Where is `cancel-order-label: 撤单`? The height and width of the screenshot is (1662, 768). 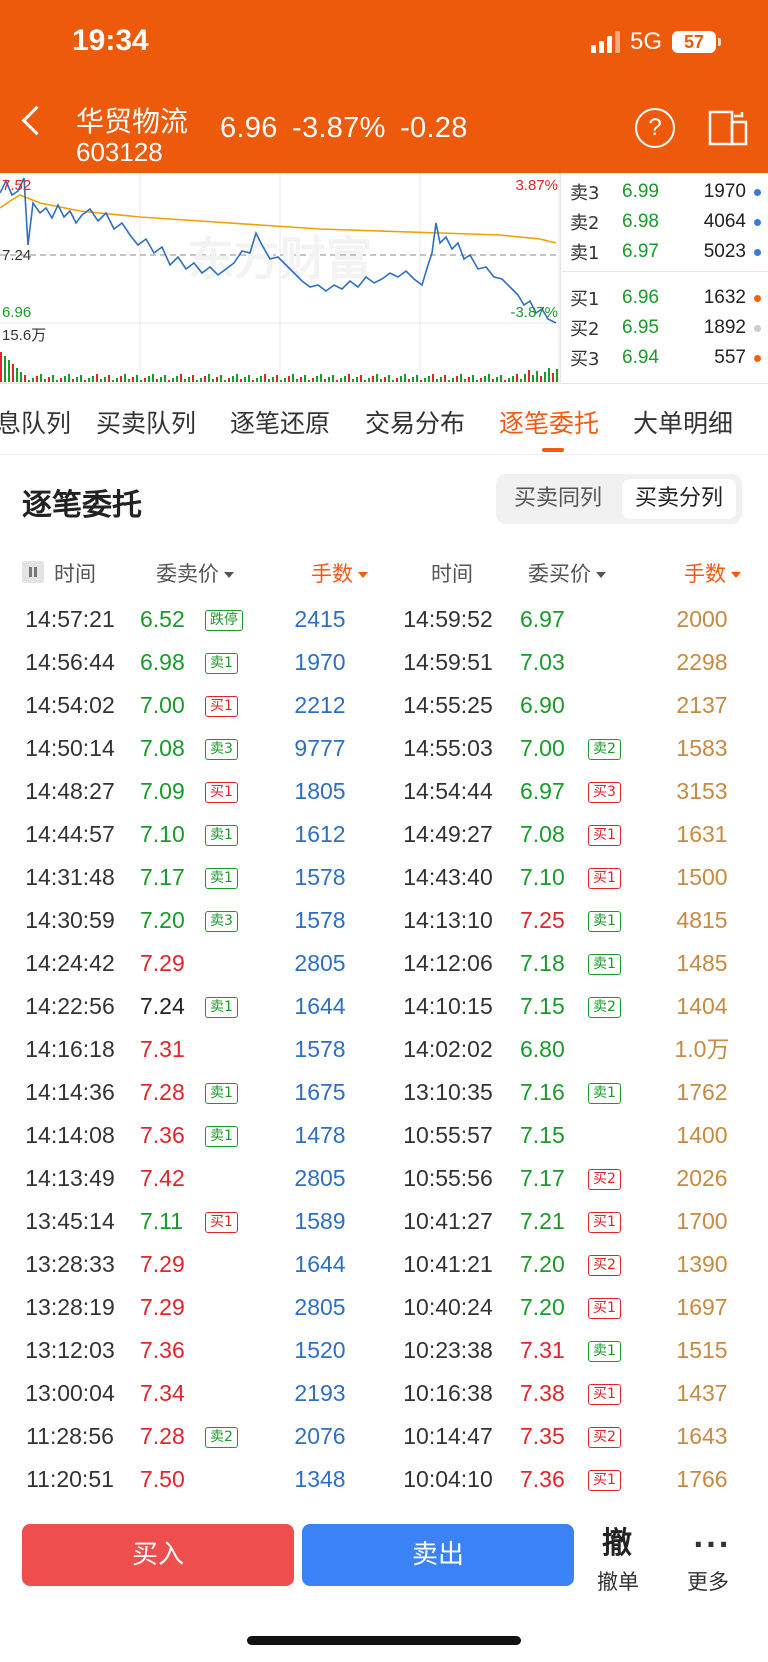 cancel-order-label: 撤单 is located at coordinates (618, 1581).